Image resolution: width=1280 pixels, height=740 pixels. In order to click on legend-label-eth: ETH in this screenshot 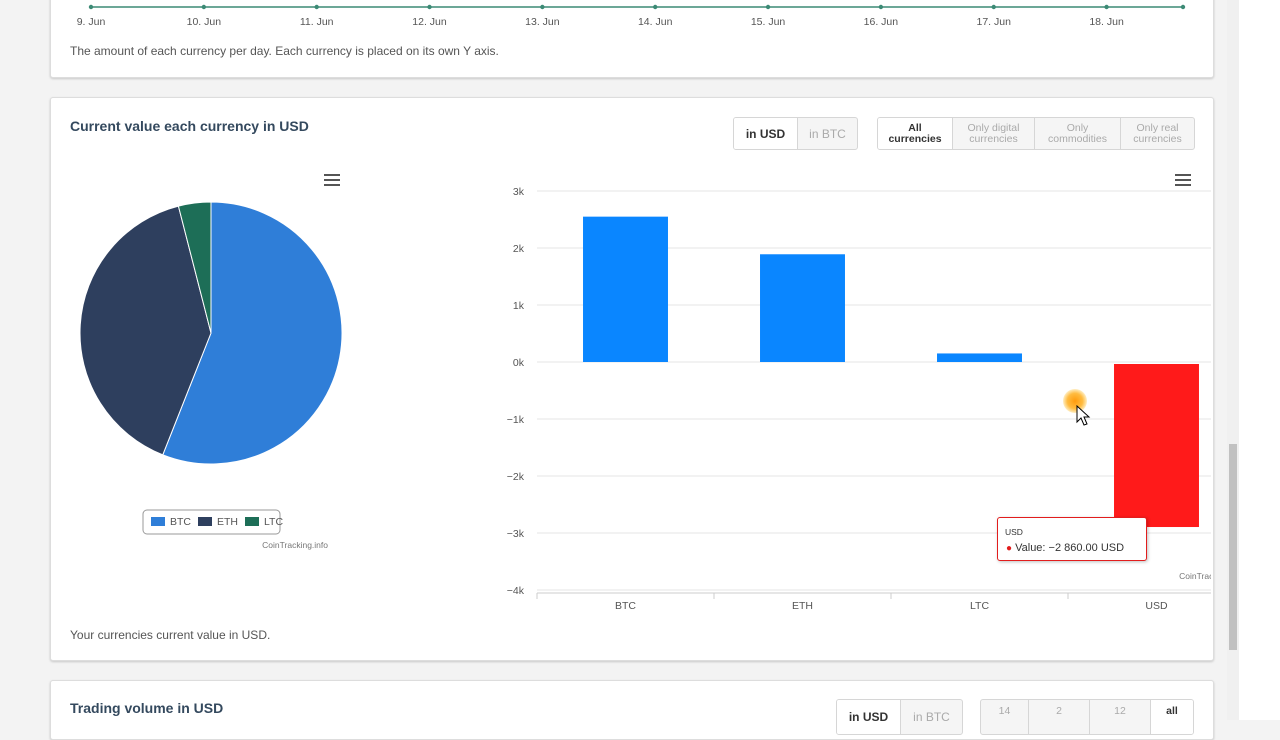, I will do `click(227, 522)`.